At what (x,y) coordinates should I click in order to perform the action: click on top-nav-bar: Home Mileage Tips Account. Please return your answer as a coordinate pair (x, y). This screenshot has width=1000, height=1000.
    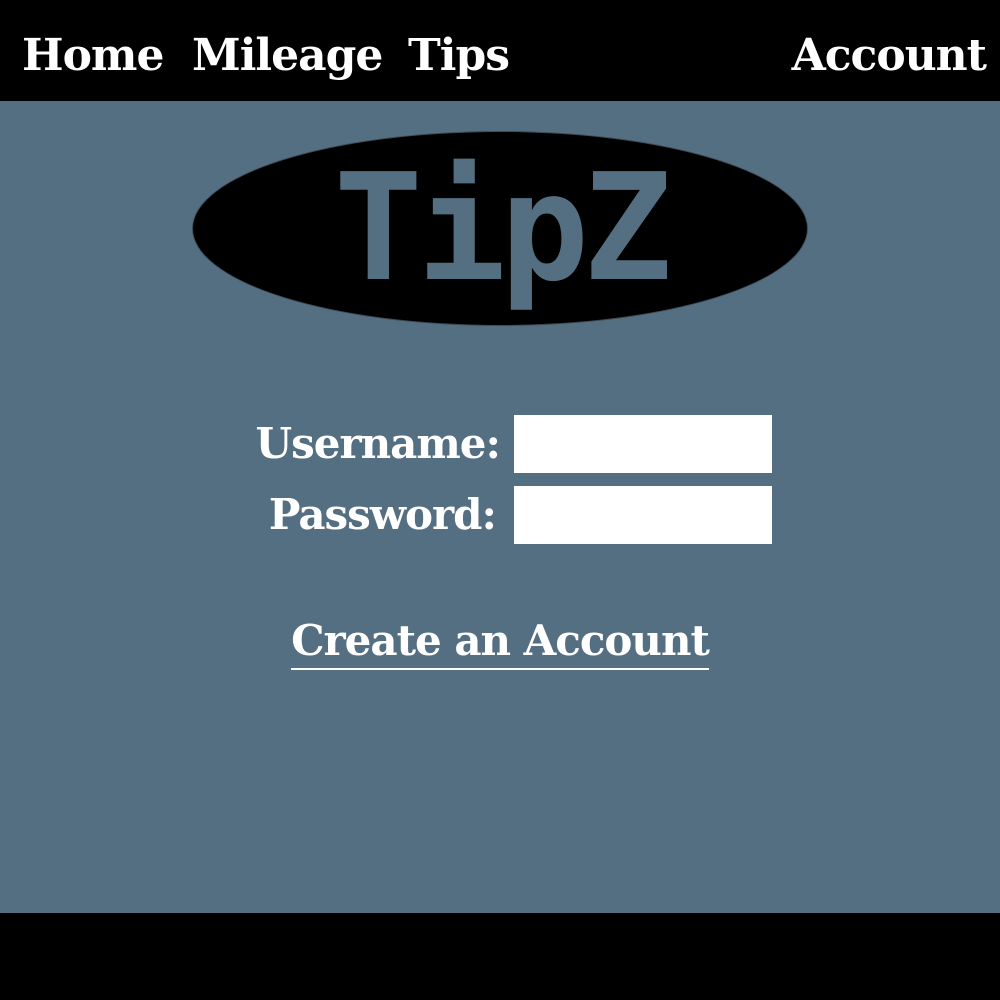
    Looking at the image, I should click on (500, 50).